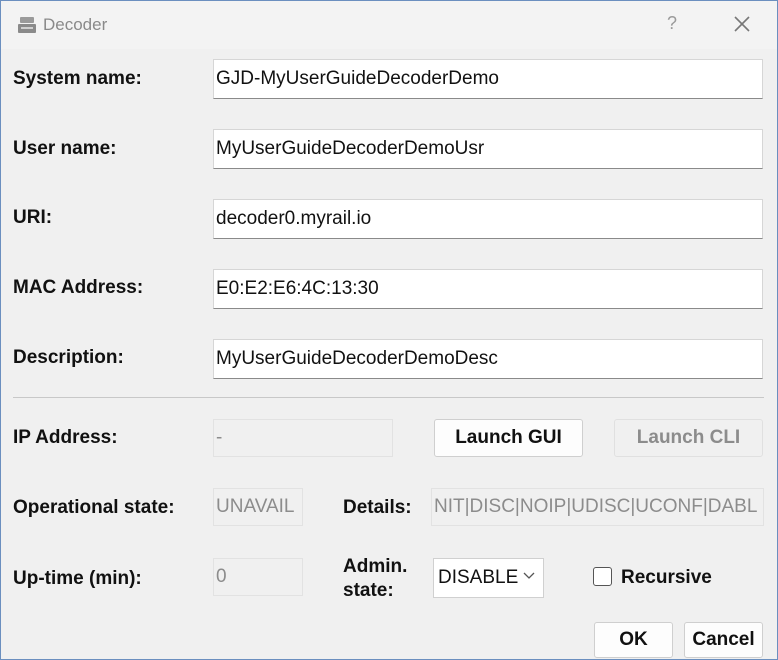  Describe the element at coordinates (688, 438) in the screenshot. I see `launch-cli-button: Launch CLI` at that location.